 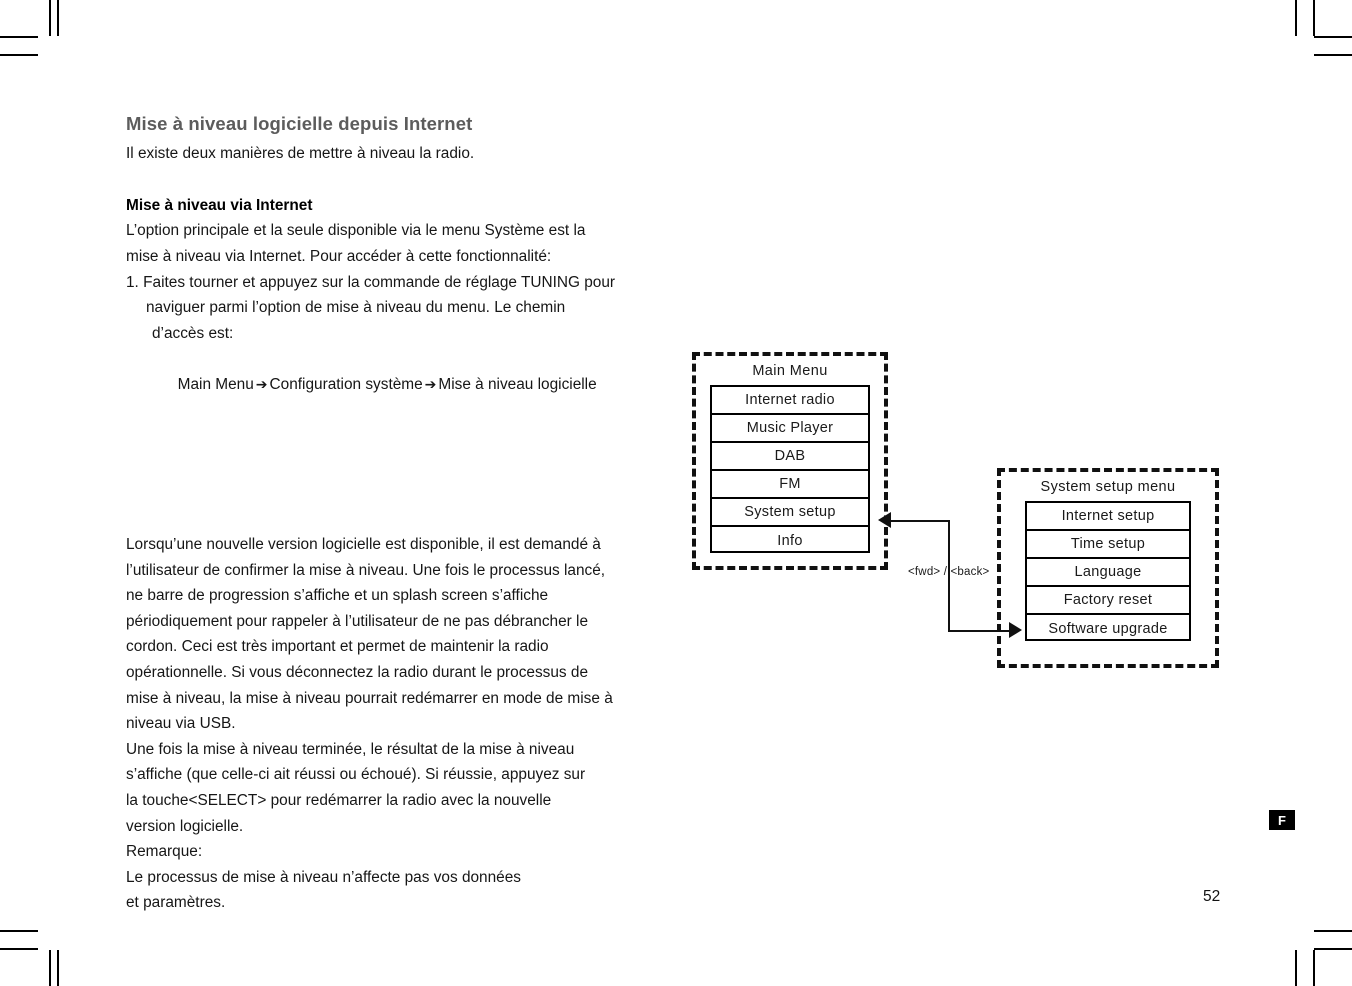 I want to click on connector-label: <fwd> / <back>, so click(x=949, y=572).